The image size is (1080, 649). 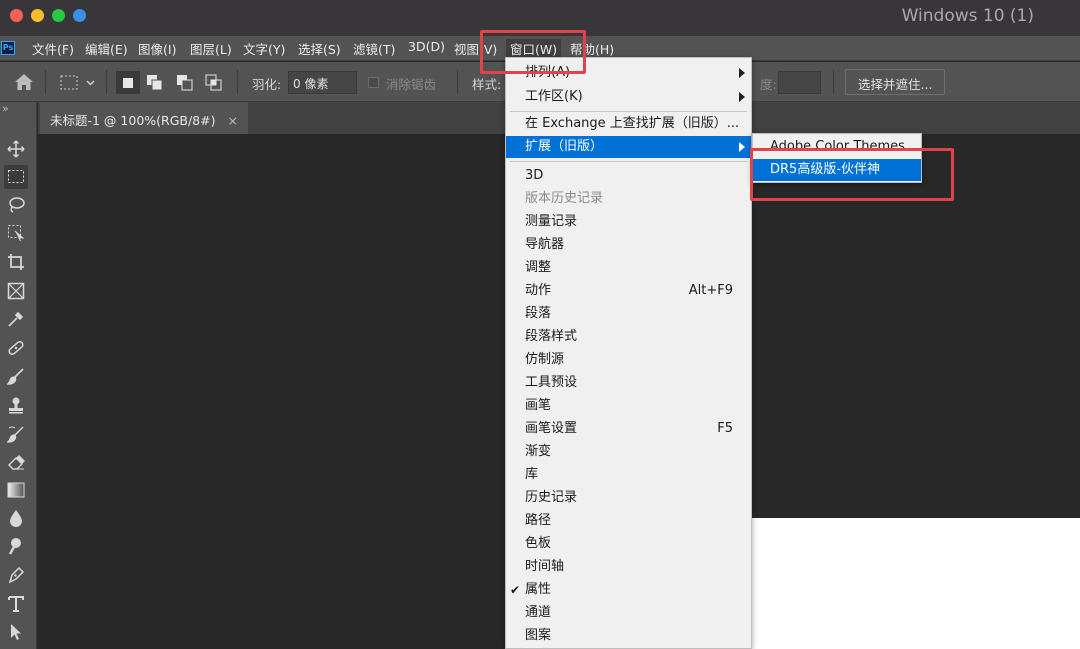 I want to click on zoom-window-button, so click(x=58, y=15).